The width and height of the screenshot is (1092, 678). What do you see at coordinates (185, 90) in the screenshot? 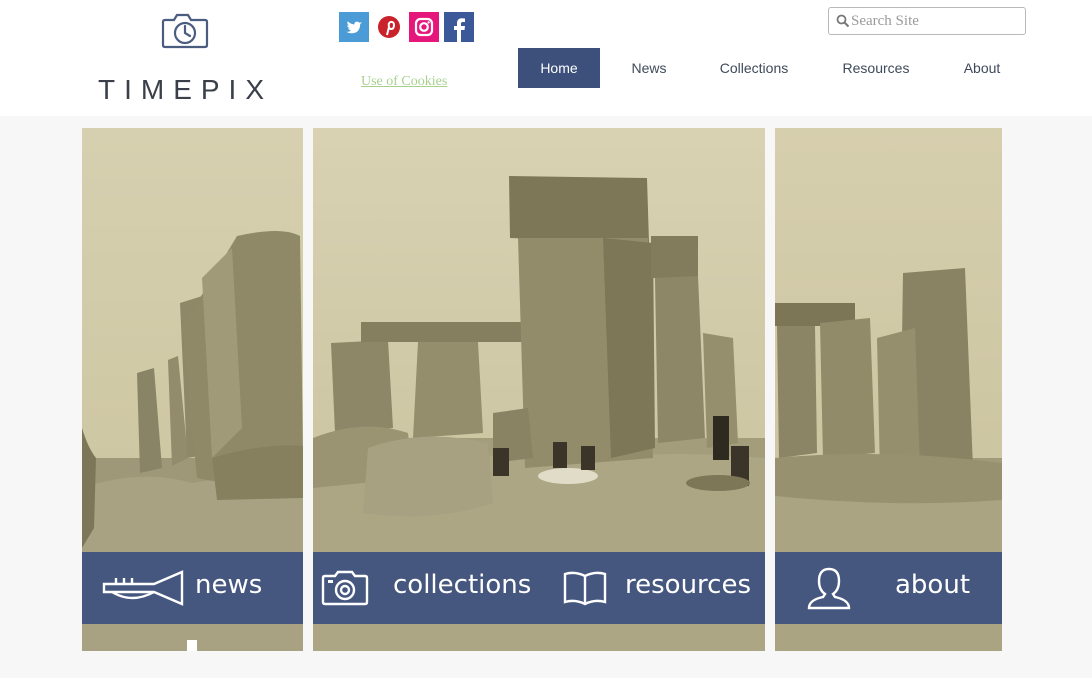
I see `brand-name: TIMEPIX` at bounding box center [185, 90].